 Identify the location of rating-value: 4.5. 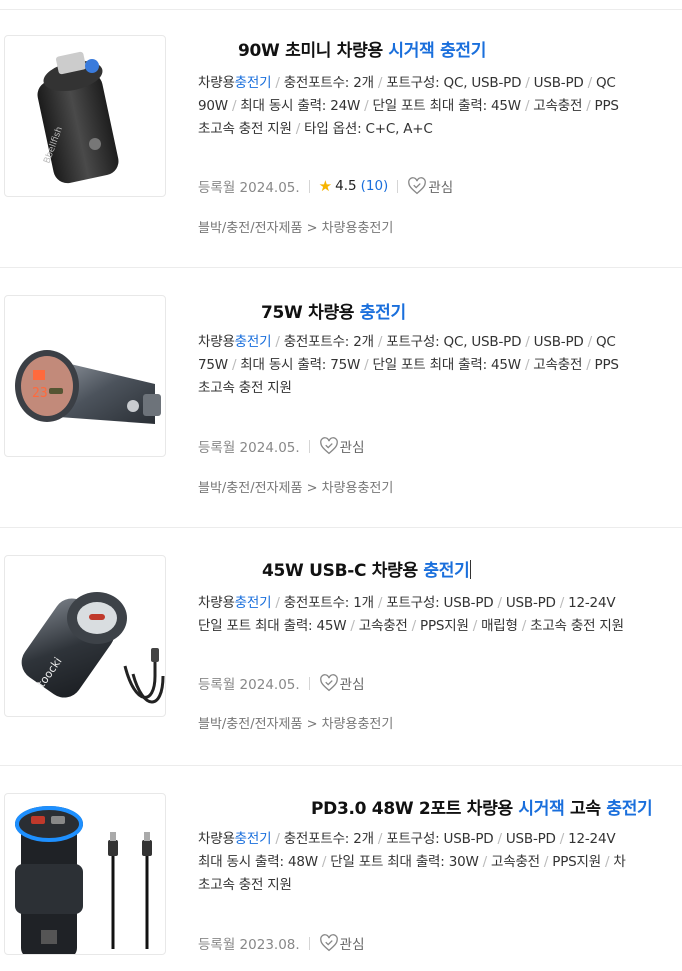
(346, 186).